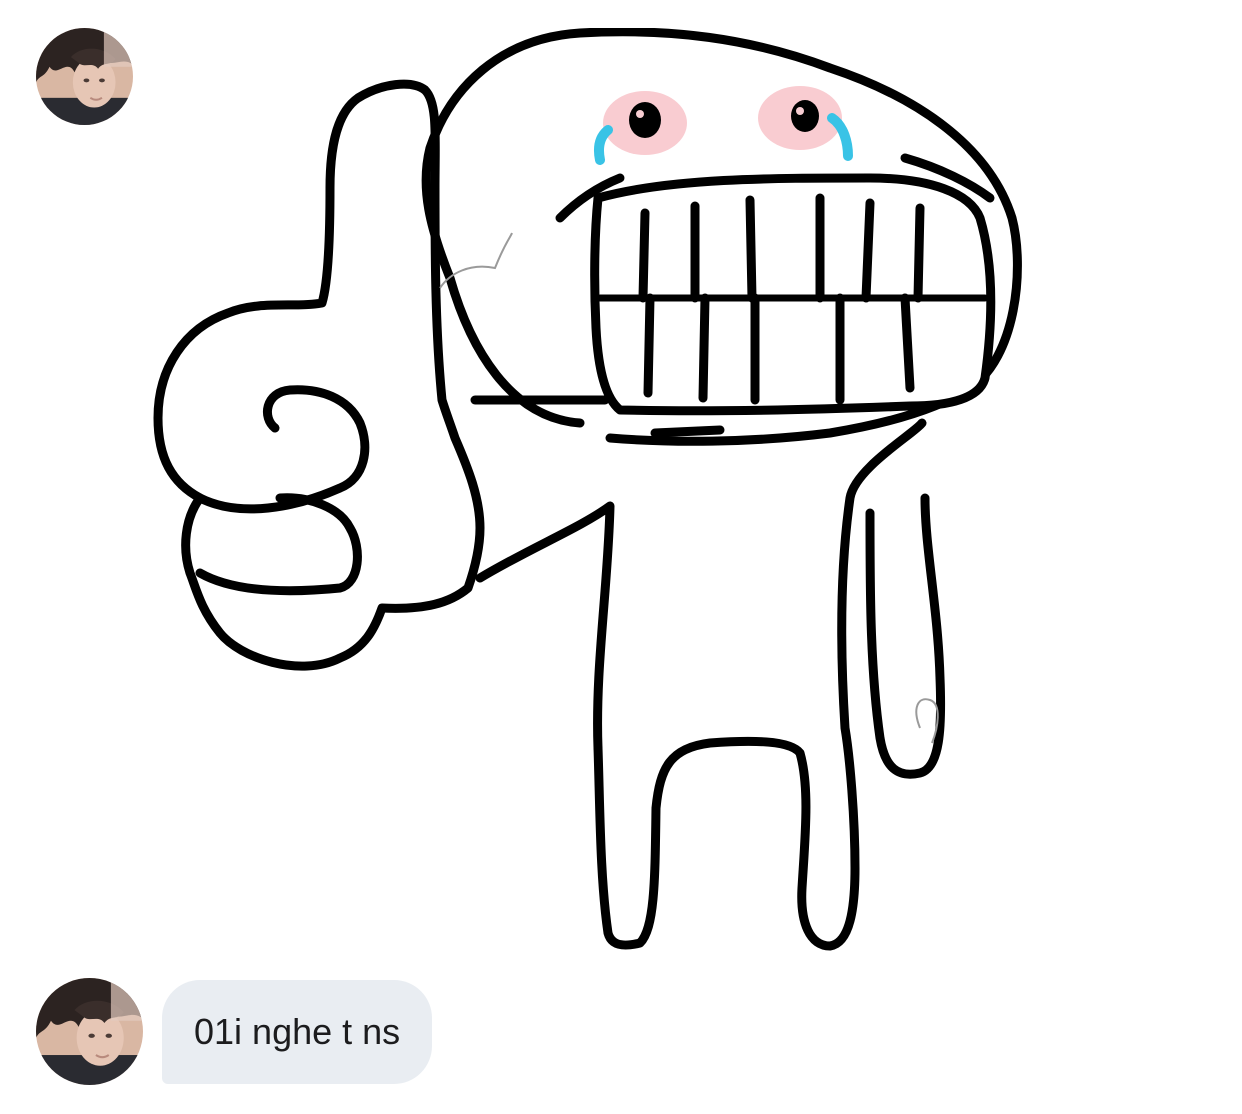 This screenshot has height=1114, width=1242. I want to click on message-bubble: 01i nghe t ns, so click(297, 1032).